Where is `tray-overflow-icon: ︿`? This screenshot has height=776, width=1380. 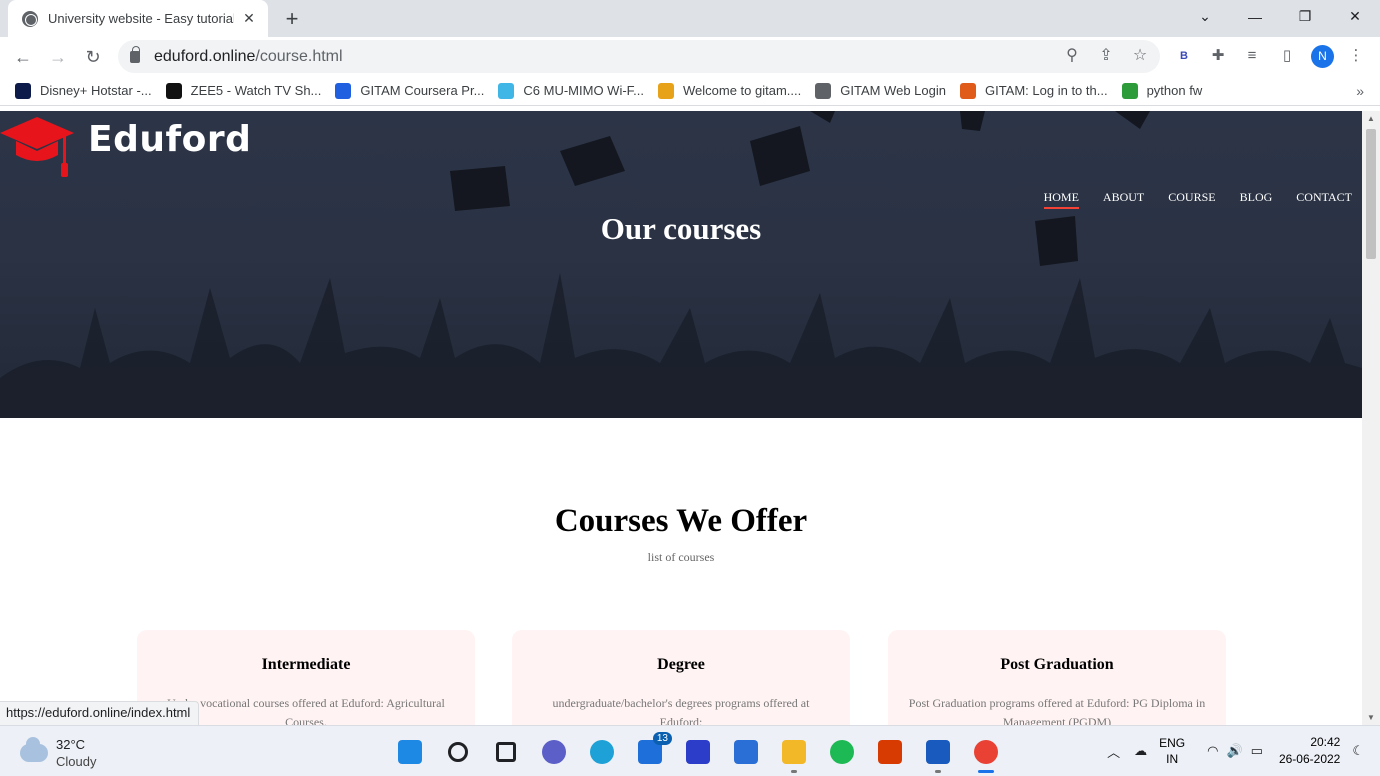 tray-overflow-icon: ︿ is located at coordinates (1113, 751).